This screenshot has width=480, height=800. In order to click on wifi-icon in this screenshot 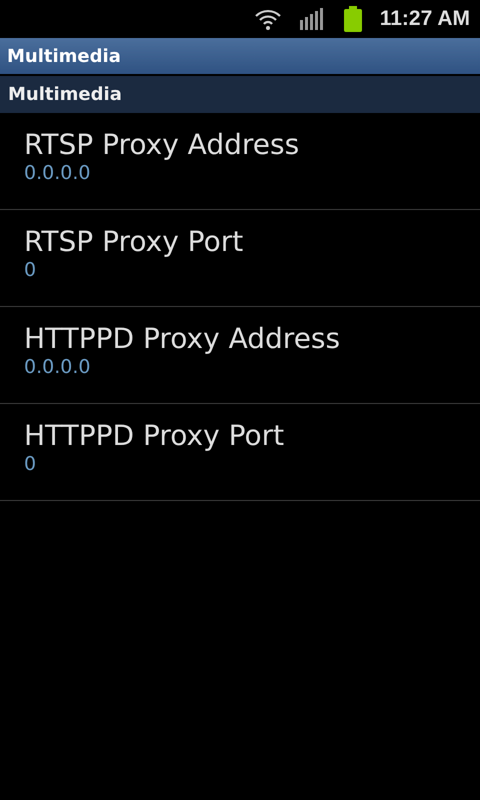, I will do `click(268, 19)`.